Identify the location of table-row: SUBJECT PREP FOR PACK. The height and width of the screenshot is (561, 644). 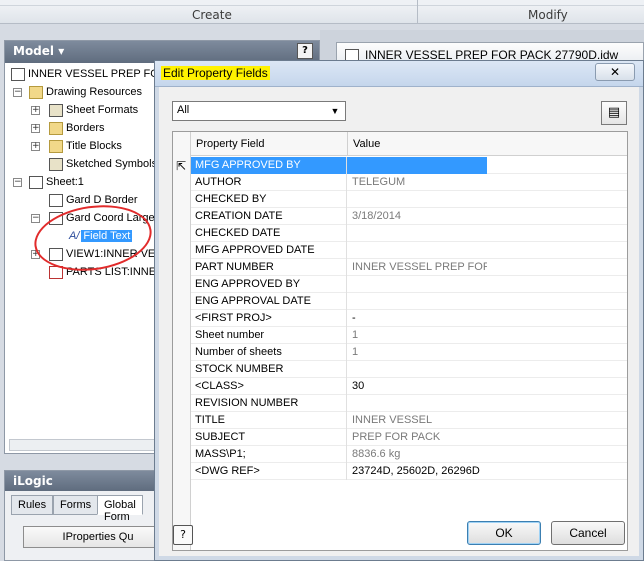
(409, 437).